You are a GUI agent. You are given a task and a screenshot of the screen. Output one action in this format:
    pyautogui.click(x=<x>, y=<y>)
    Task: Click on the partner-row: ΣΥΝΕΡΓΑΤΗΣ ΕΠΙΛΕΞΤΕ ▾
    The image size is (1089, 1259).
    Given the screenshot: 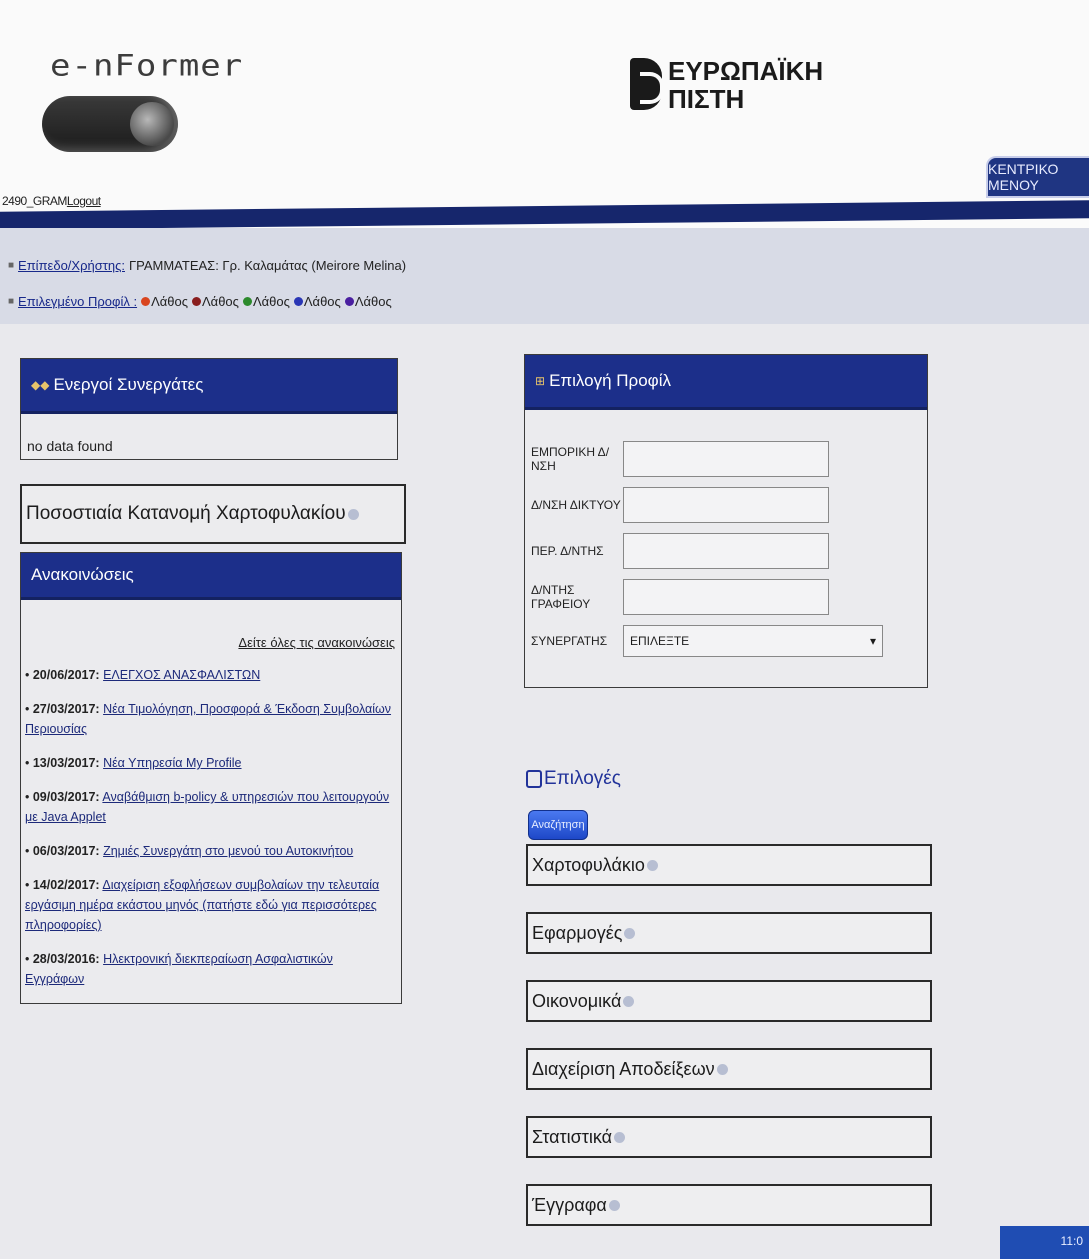 What is the action you would take?
    pyautogui.click(x=707, y=641)
    